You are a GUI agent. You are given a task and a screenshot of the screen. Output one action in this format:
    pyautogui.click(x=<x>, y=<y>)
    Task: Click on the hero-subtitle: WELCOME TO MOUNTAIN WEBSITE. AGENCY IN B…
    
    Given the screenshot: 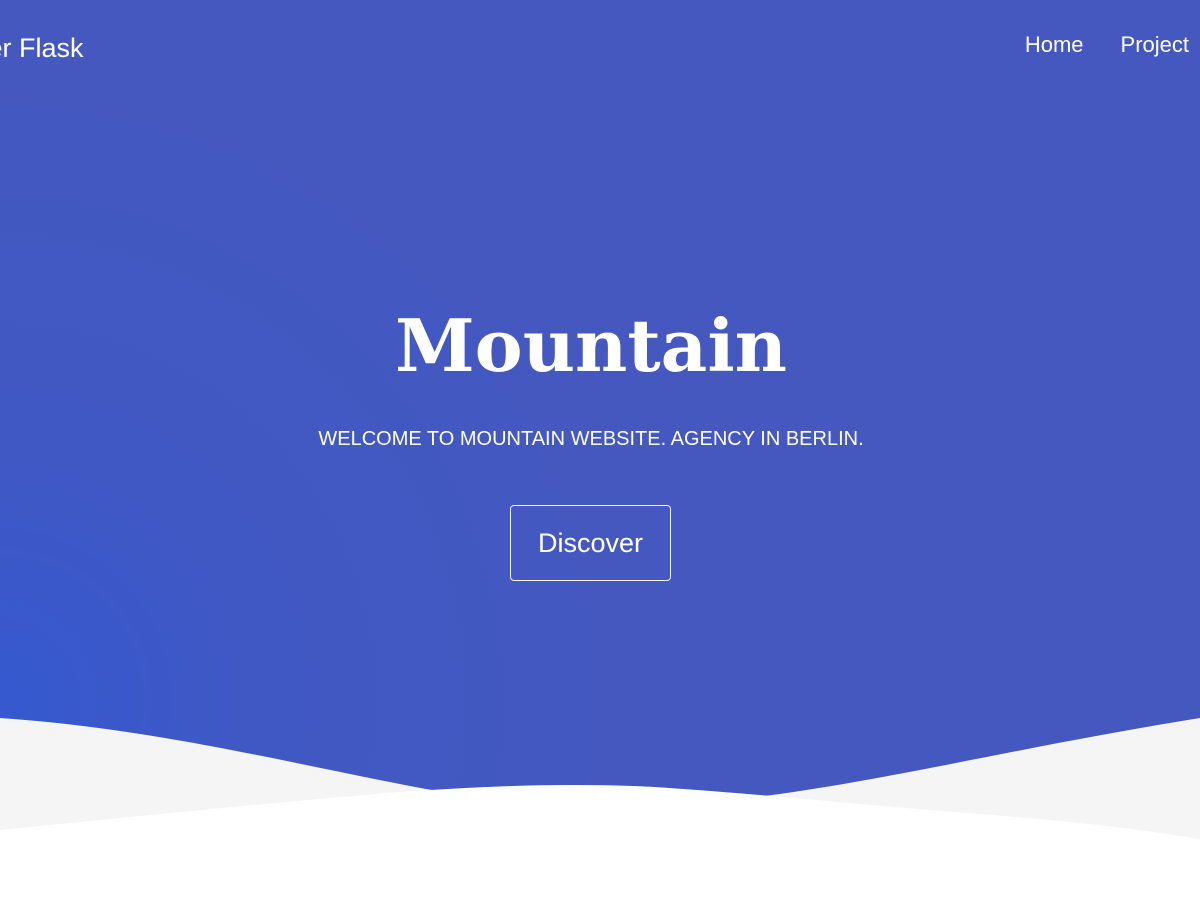 What is the action you would take?
    pyautogui.click(x=591, y=439)
    